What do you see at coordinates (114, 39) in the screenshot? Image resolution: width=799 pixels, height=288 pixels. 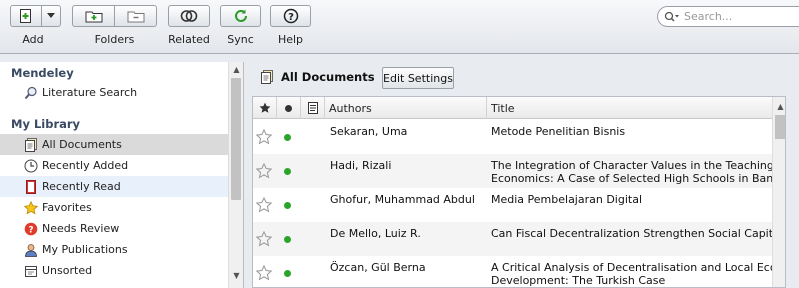 I see `folders-label: Folders` at bounding box center [114, 39].